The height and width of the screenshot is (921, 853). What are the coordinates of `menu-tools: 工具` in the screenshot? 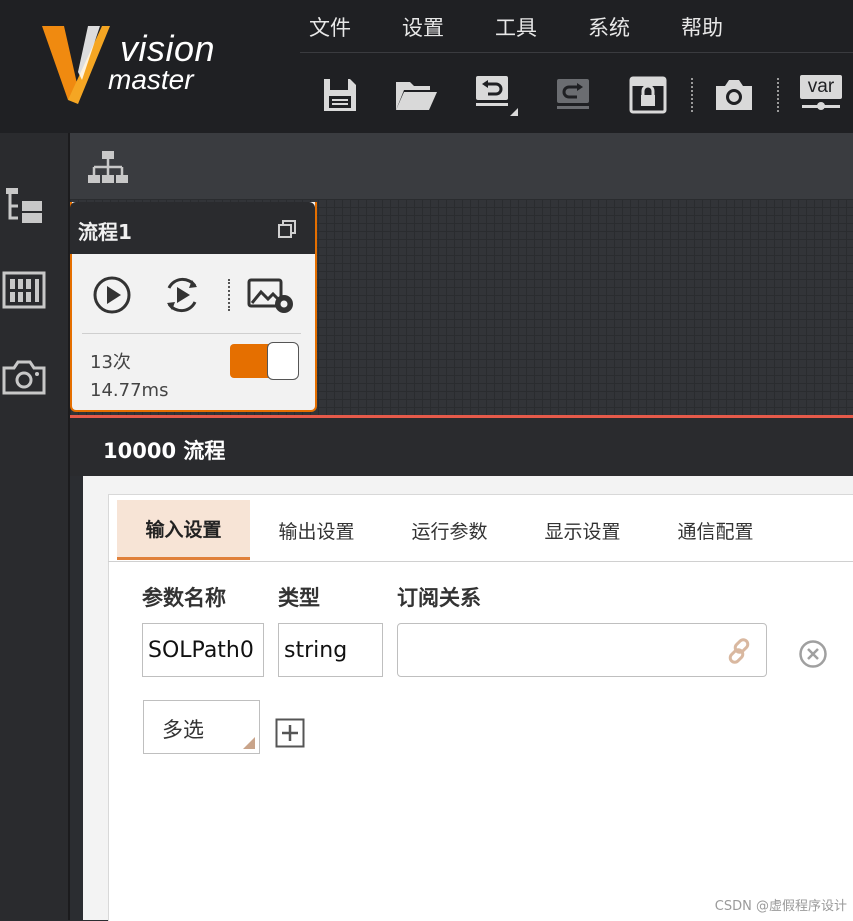 It's located at (516, 27).